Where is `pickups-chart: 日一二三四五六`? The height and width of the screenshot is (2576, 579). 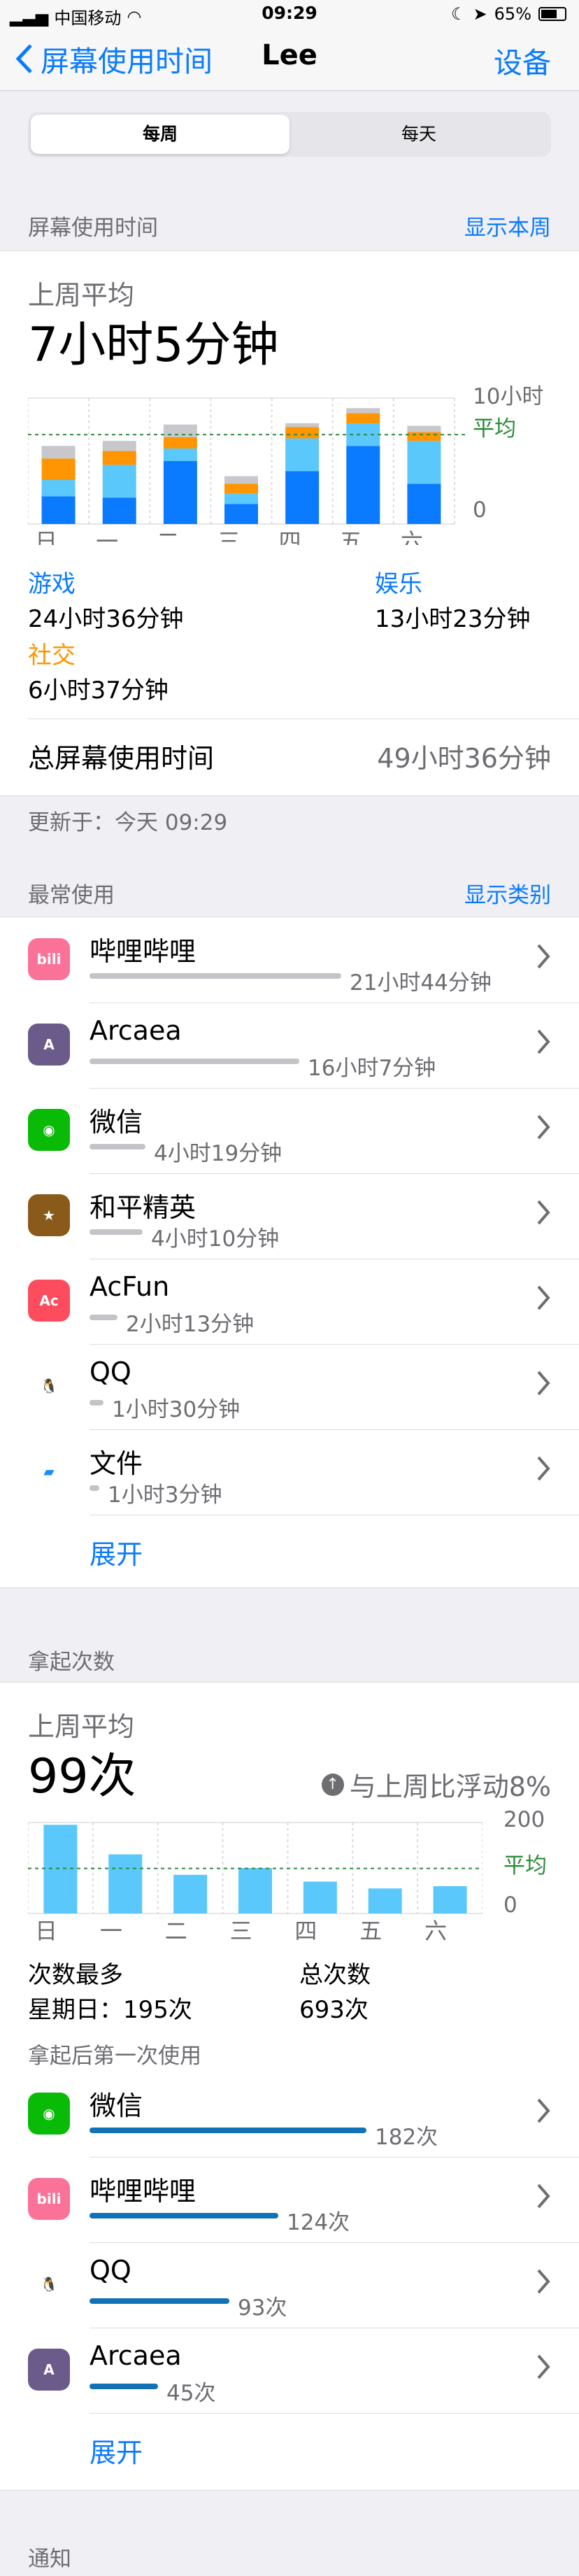
pickups-chart: 日一二三四五六 is located at coordinates (255, 1883).